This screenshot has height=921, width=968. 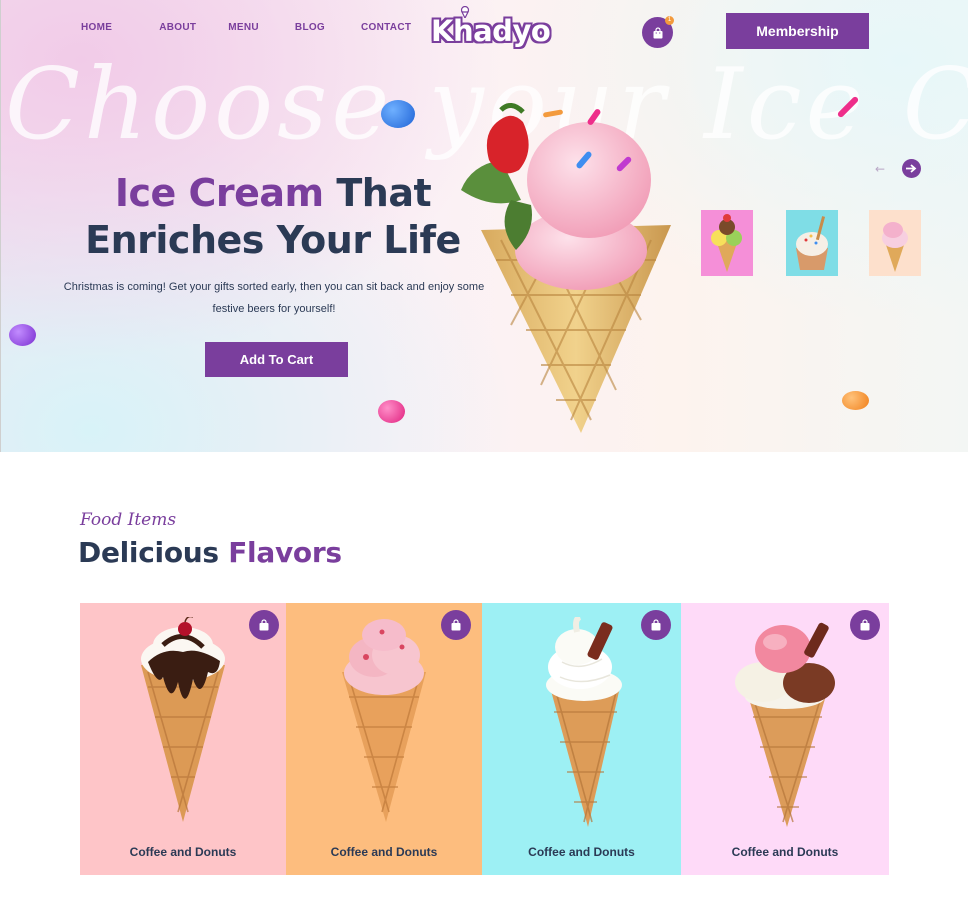 What do you see at coordinates (183, 719) in the screenshot?
I see `product-image-chocolate-cone` at bounding box center [183, 719].